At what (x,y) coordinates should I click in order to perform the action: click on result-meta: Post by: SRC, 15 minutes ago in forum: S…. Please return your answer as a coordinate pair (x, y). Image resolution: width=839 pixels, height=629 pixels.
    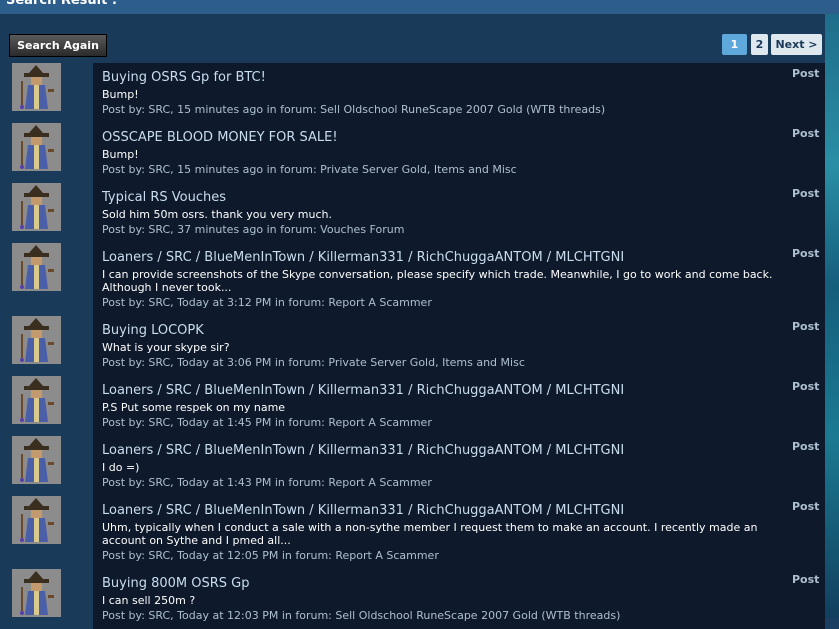
    Looking at the image, I should click on (354, 109).